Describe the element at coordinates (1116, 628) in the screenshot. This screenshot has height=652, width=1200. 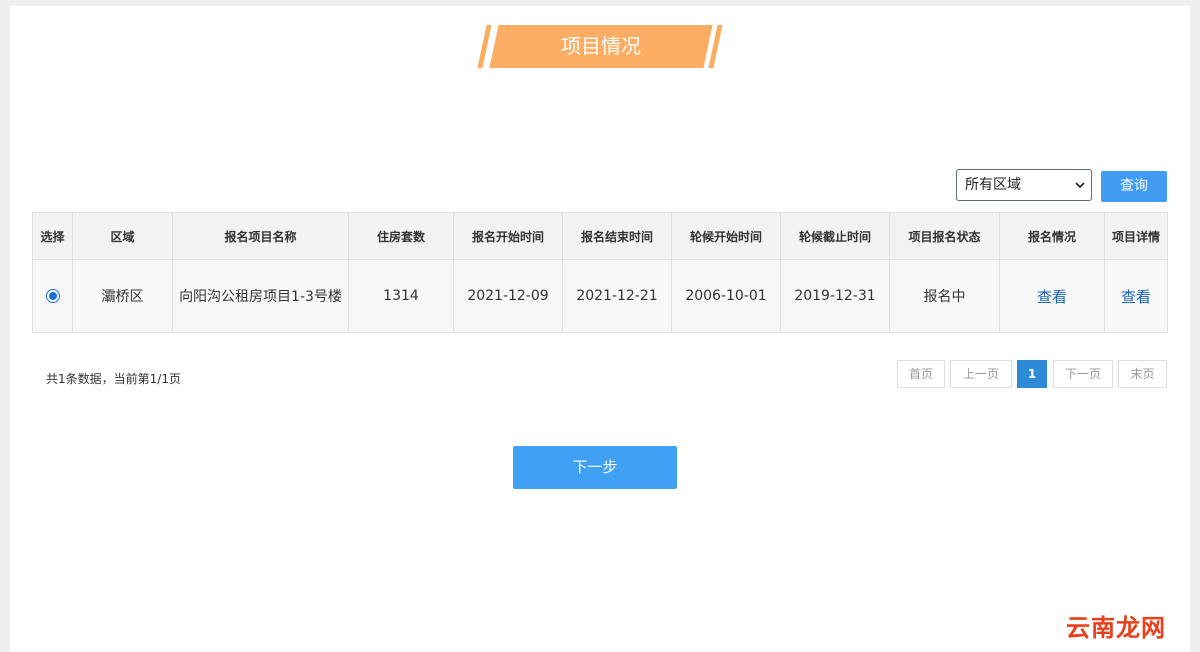
I see `site-watermark: 云南龙网` at that location.